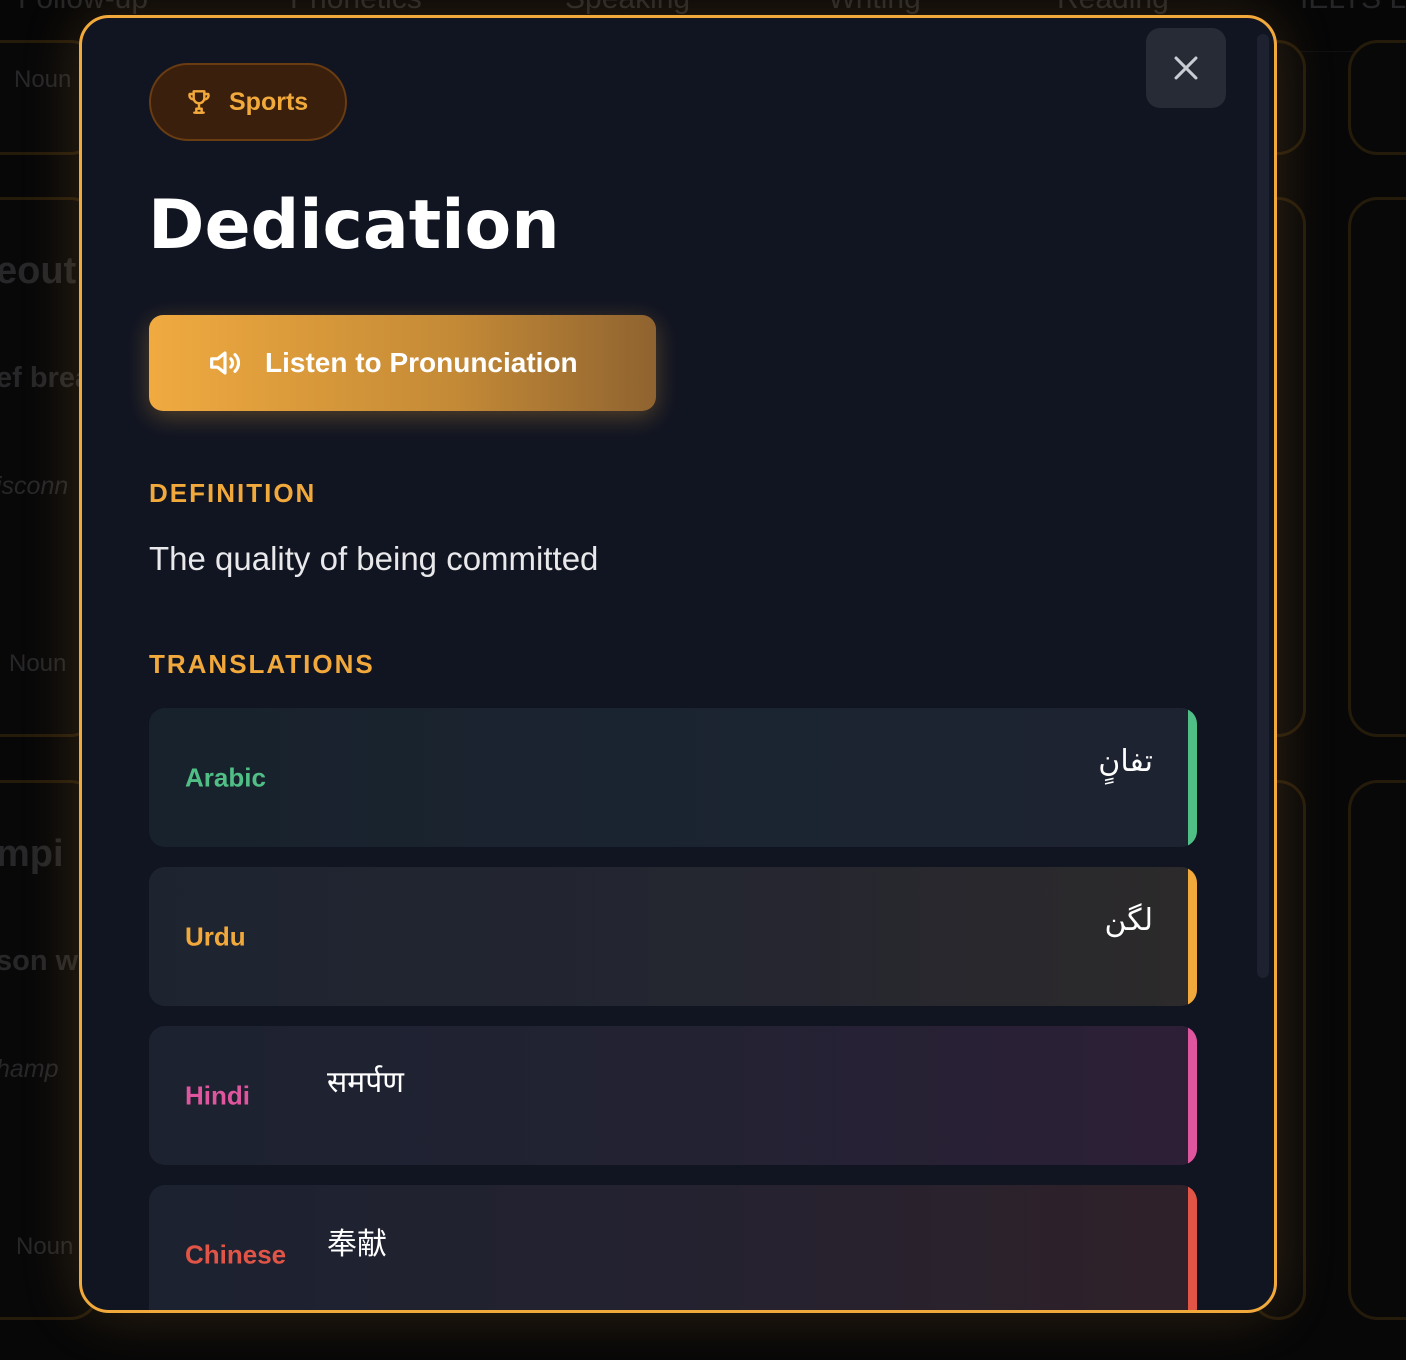  Describe the element at coordinates (217, 1095) in the screenshot. I see `translation-language: Hindi` at that location.